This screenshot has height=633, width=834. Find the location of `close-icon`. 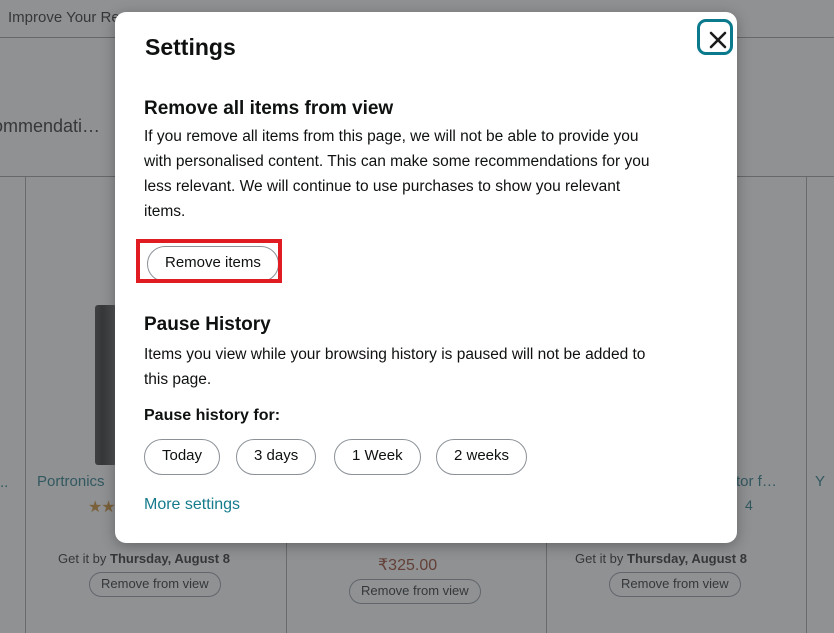

close-icon is located at coordinates (718, 40).